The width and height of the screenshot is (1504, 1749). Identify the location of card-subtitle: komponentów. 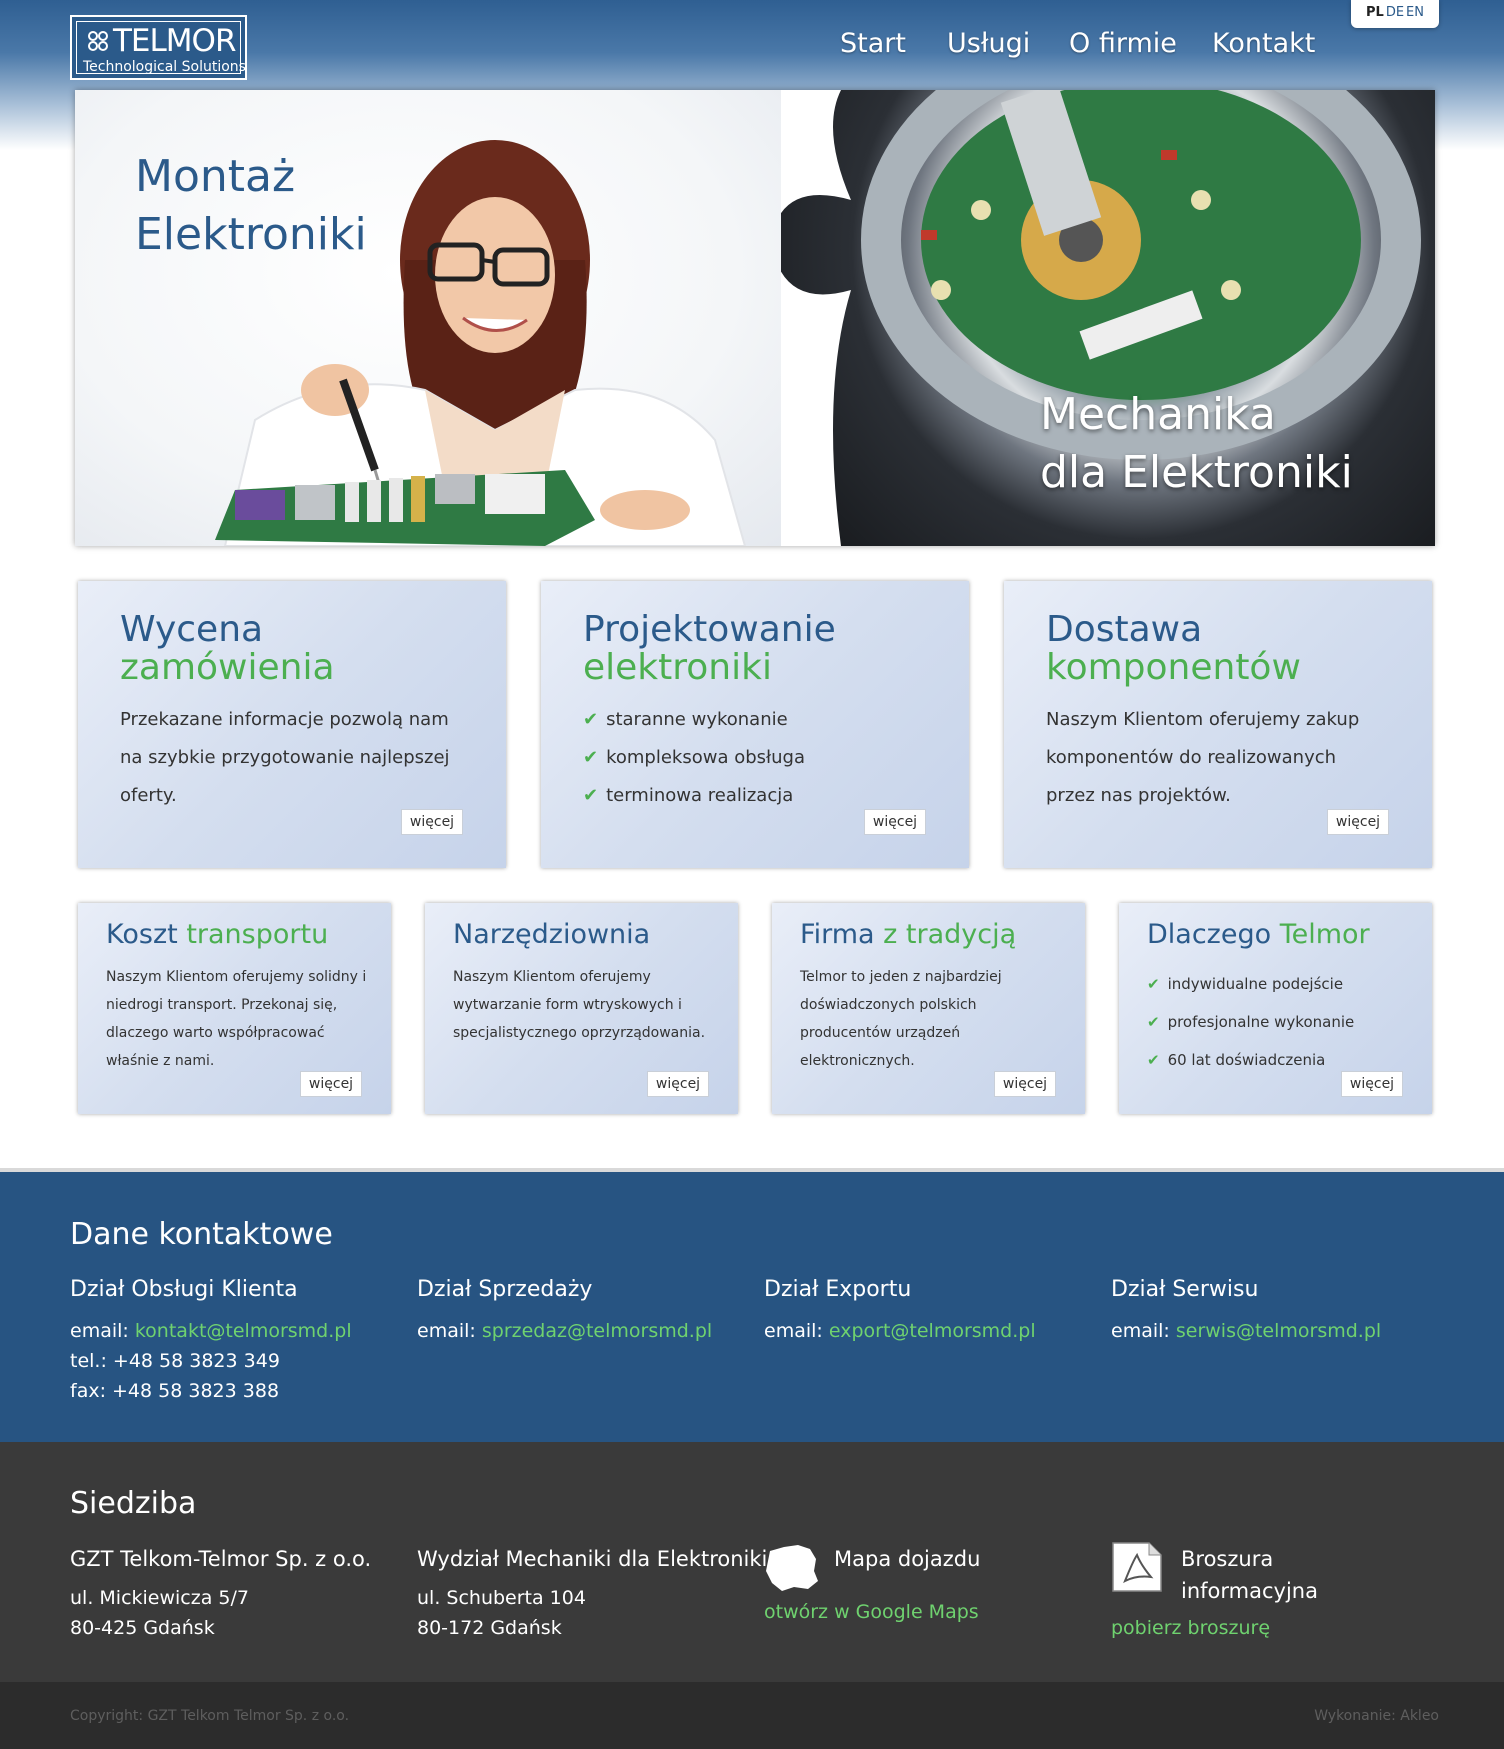
(1173, 667).